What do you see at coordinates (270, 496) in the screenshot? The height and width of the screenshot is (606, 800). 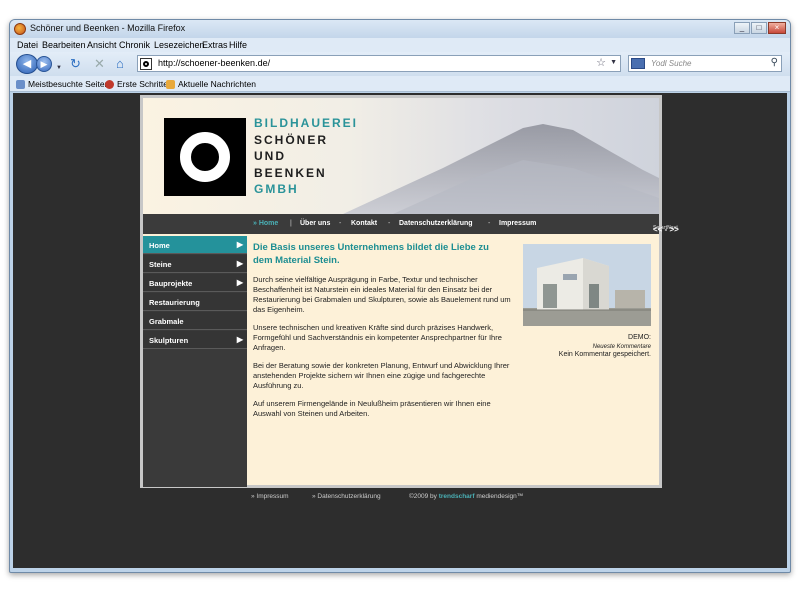 I see `footer-impressum-link: » Impressum` at bounding box center [270, 496].